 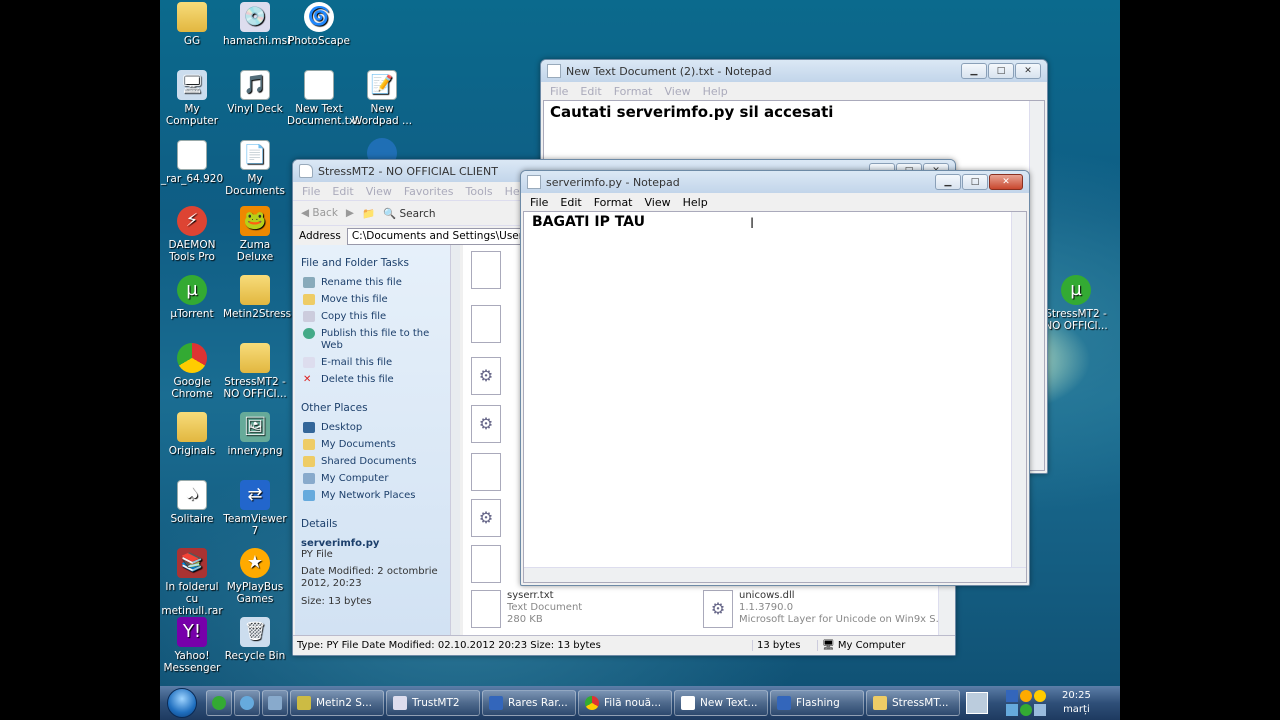 I want to click on quicklaunch-skype, so click(x=247, y=703).